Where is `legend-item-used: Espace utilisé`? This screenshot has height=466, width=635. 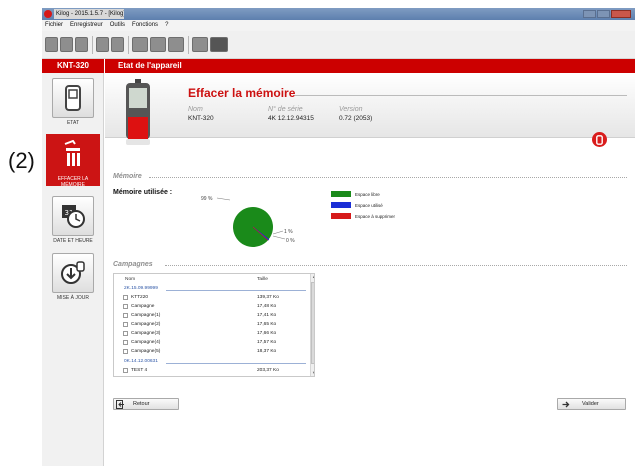 legend-item-used: Espace utilisé is located at coordinates (357, 205).